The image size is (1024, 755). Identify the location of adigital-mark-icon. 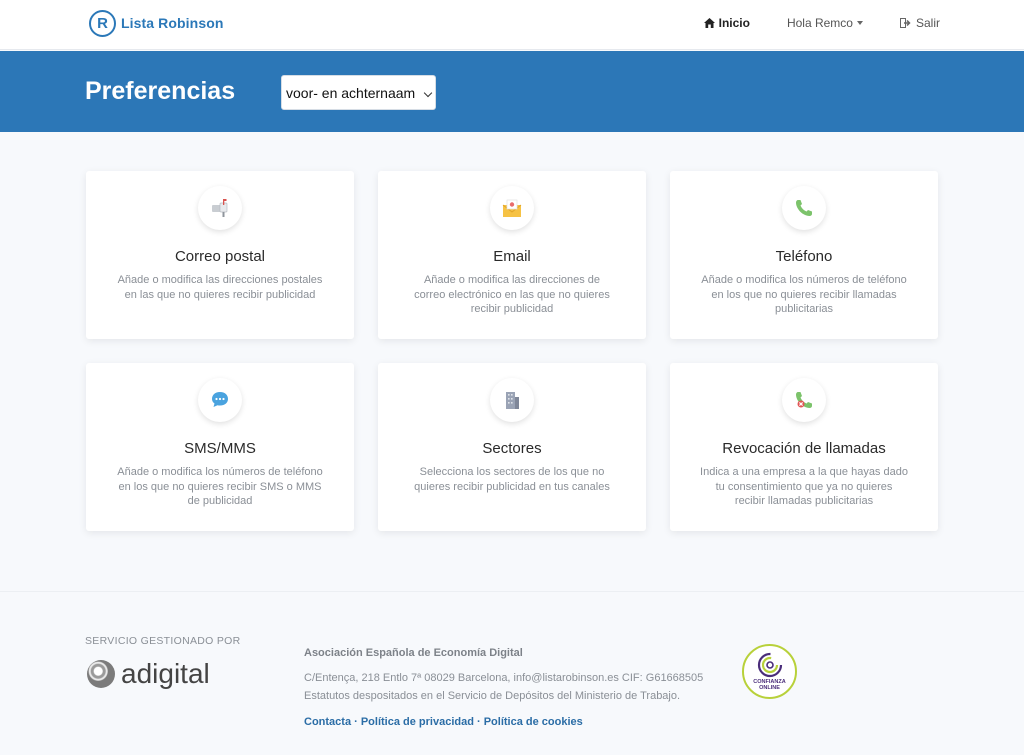
(101, 674).